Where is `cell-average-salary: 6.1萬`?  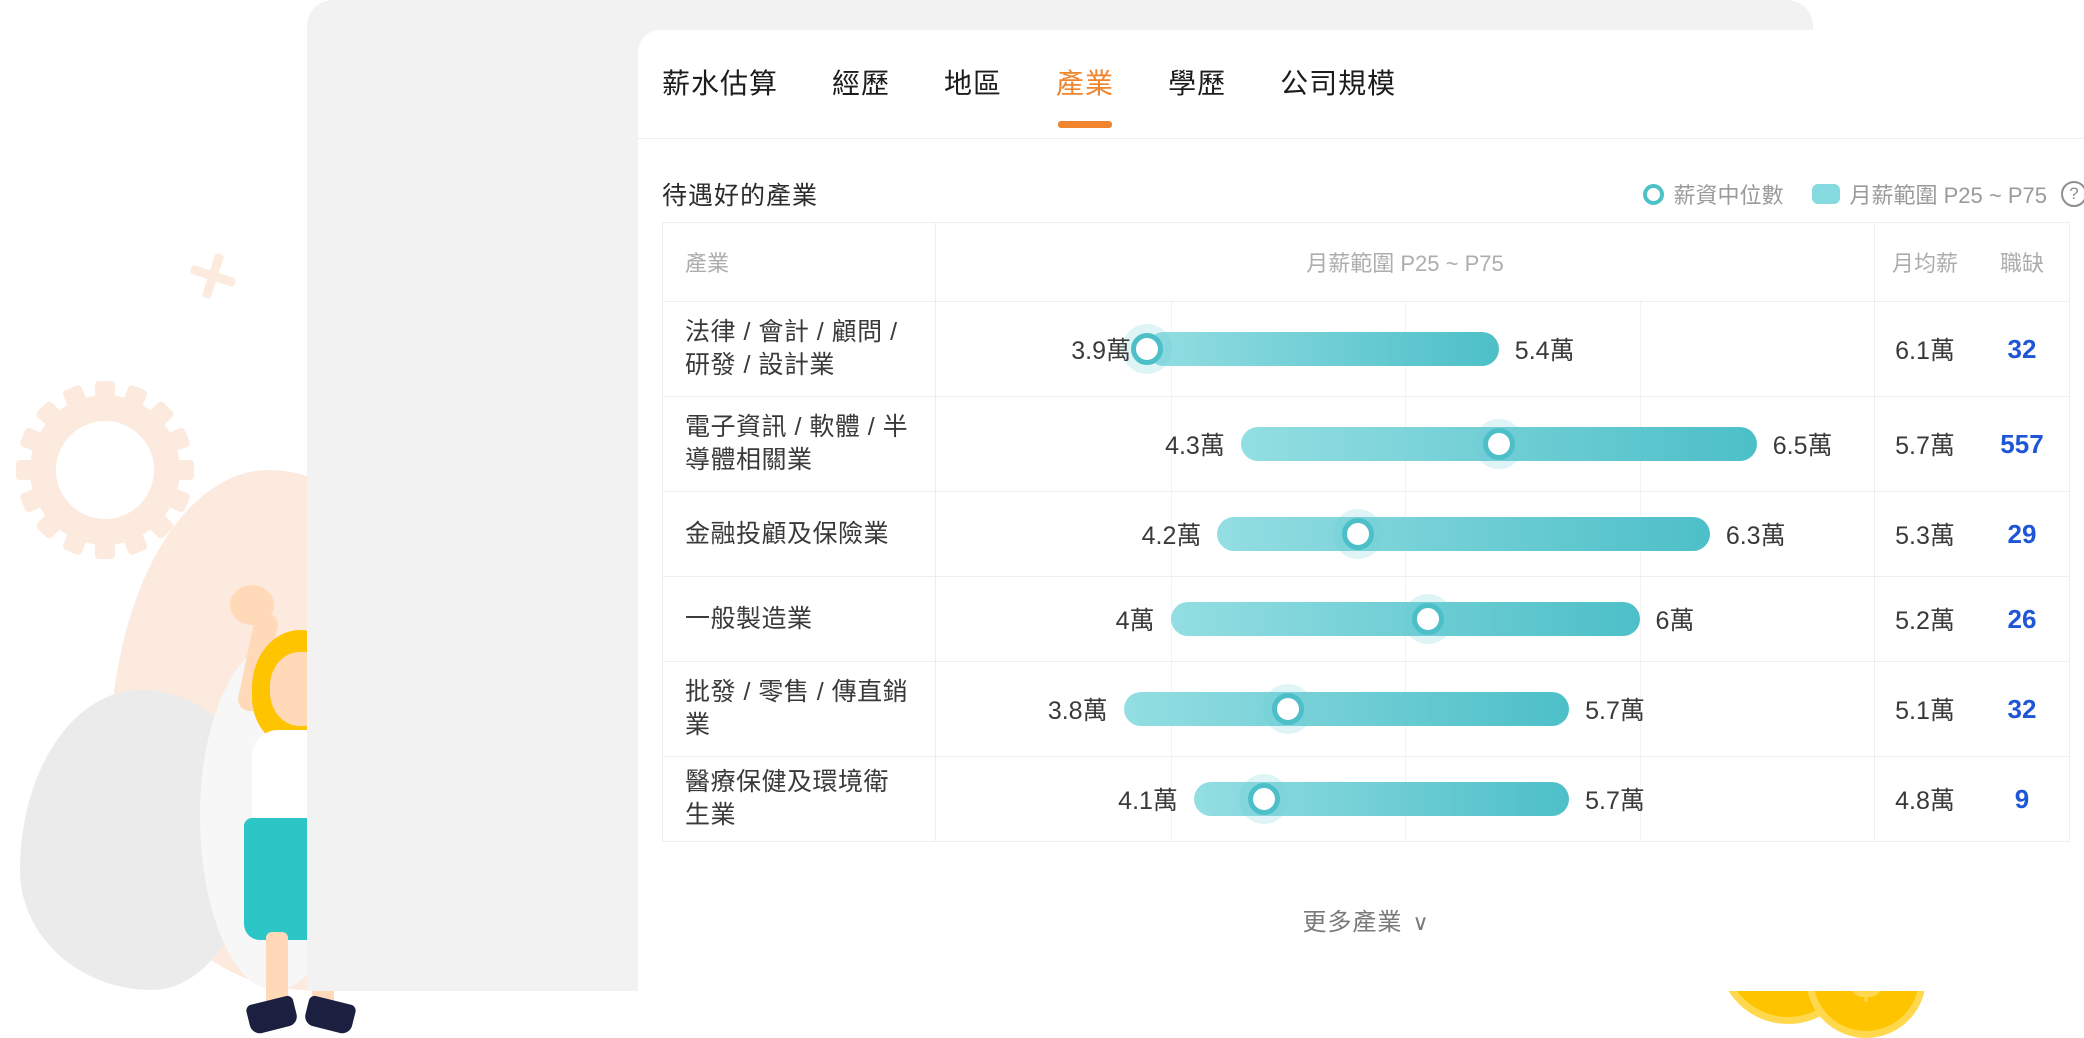 cell-average-salary: 6.1萬 is located at coordinates (1925, 349).